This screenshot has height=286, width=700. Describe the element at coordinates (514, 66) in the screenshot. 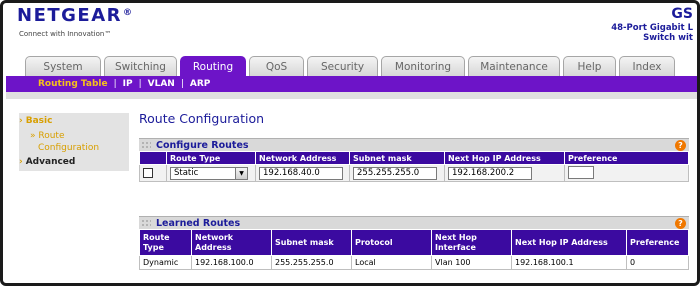

I see `tab-maintenance: Maintenance` at that location.